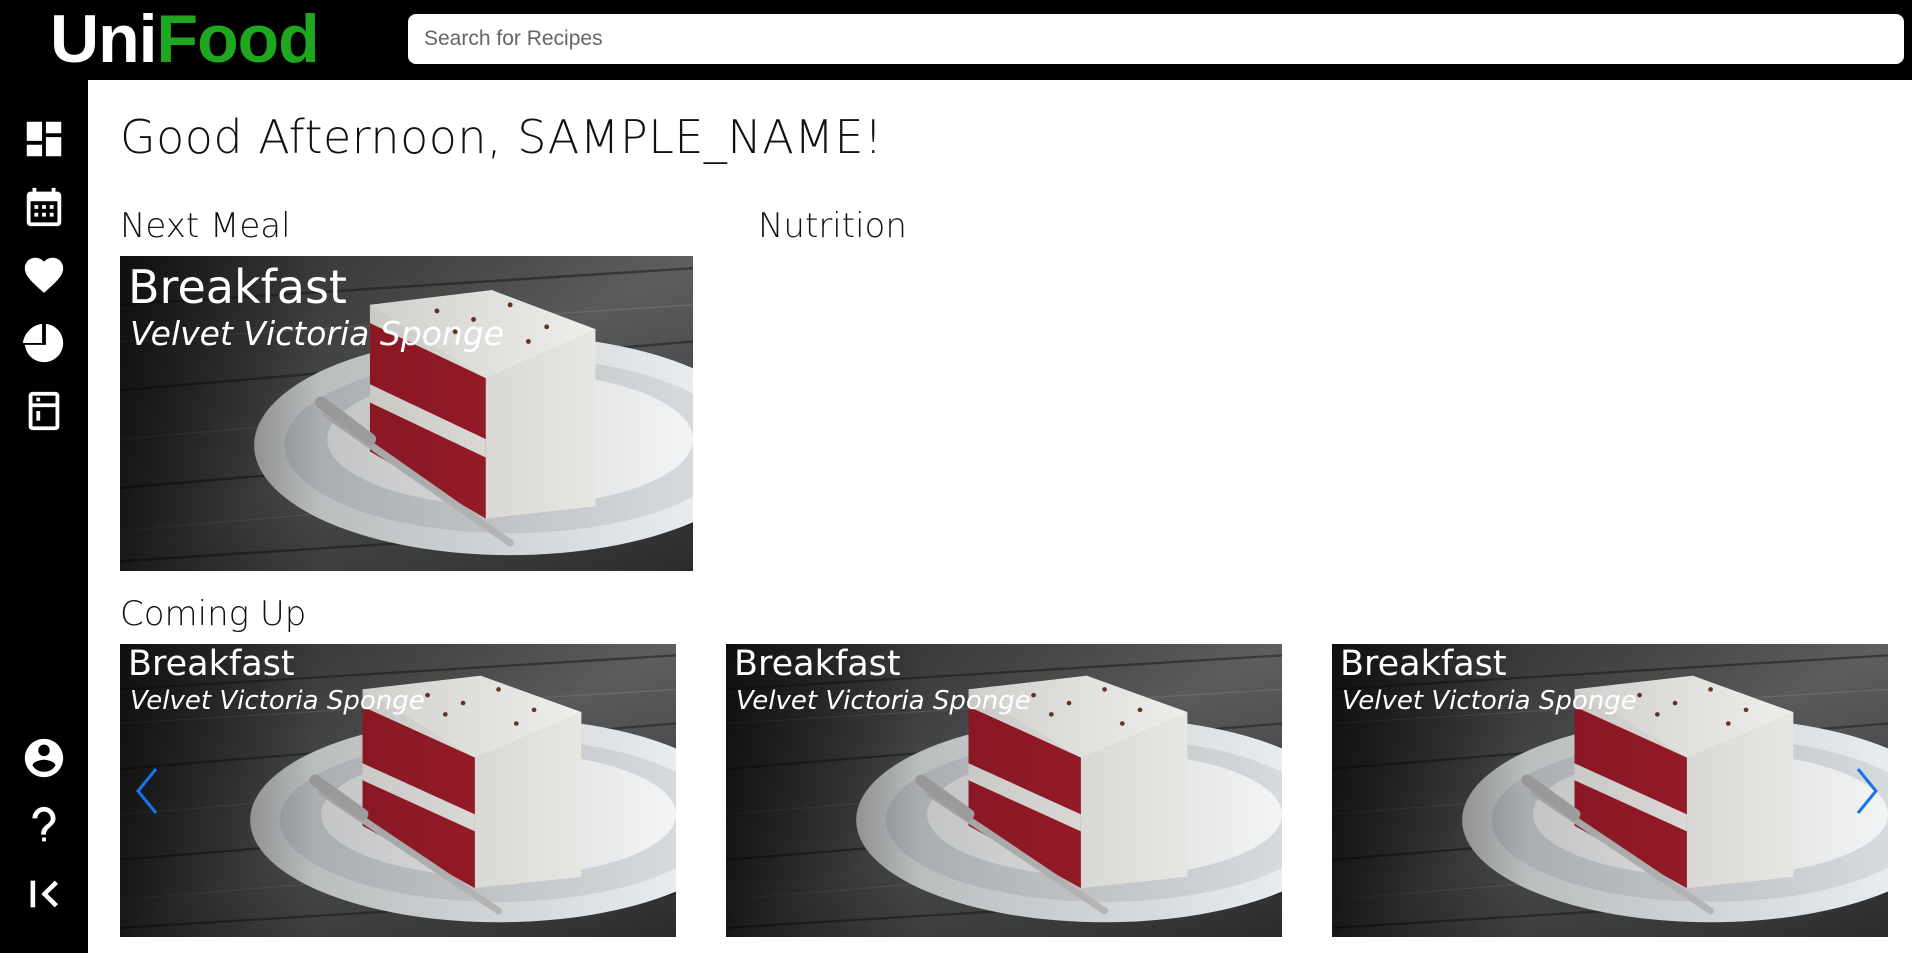 Image resolution: width=1912 pixels, height=953 pixels. What do you see at coordinates (238, 39) in the screenshot?
I see `logo-text-food: Food` at bounding box center [238, 39].